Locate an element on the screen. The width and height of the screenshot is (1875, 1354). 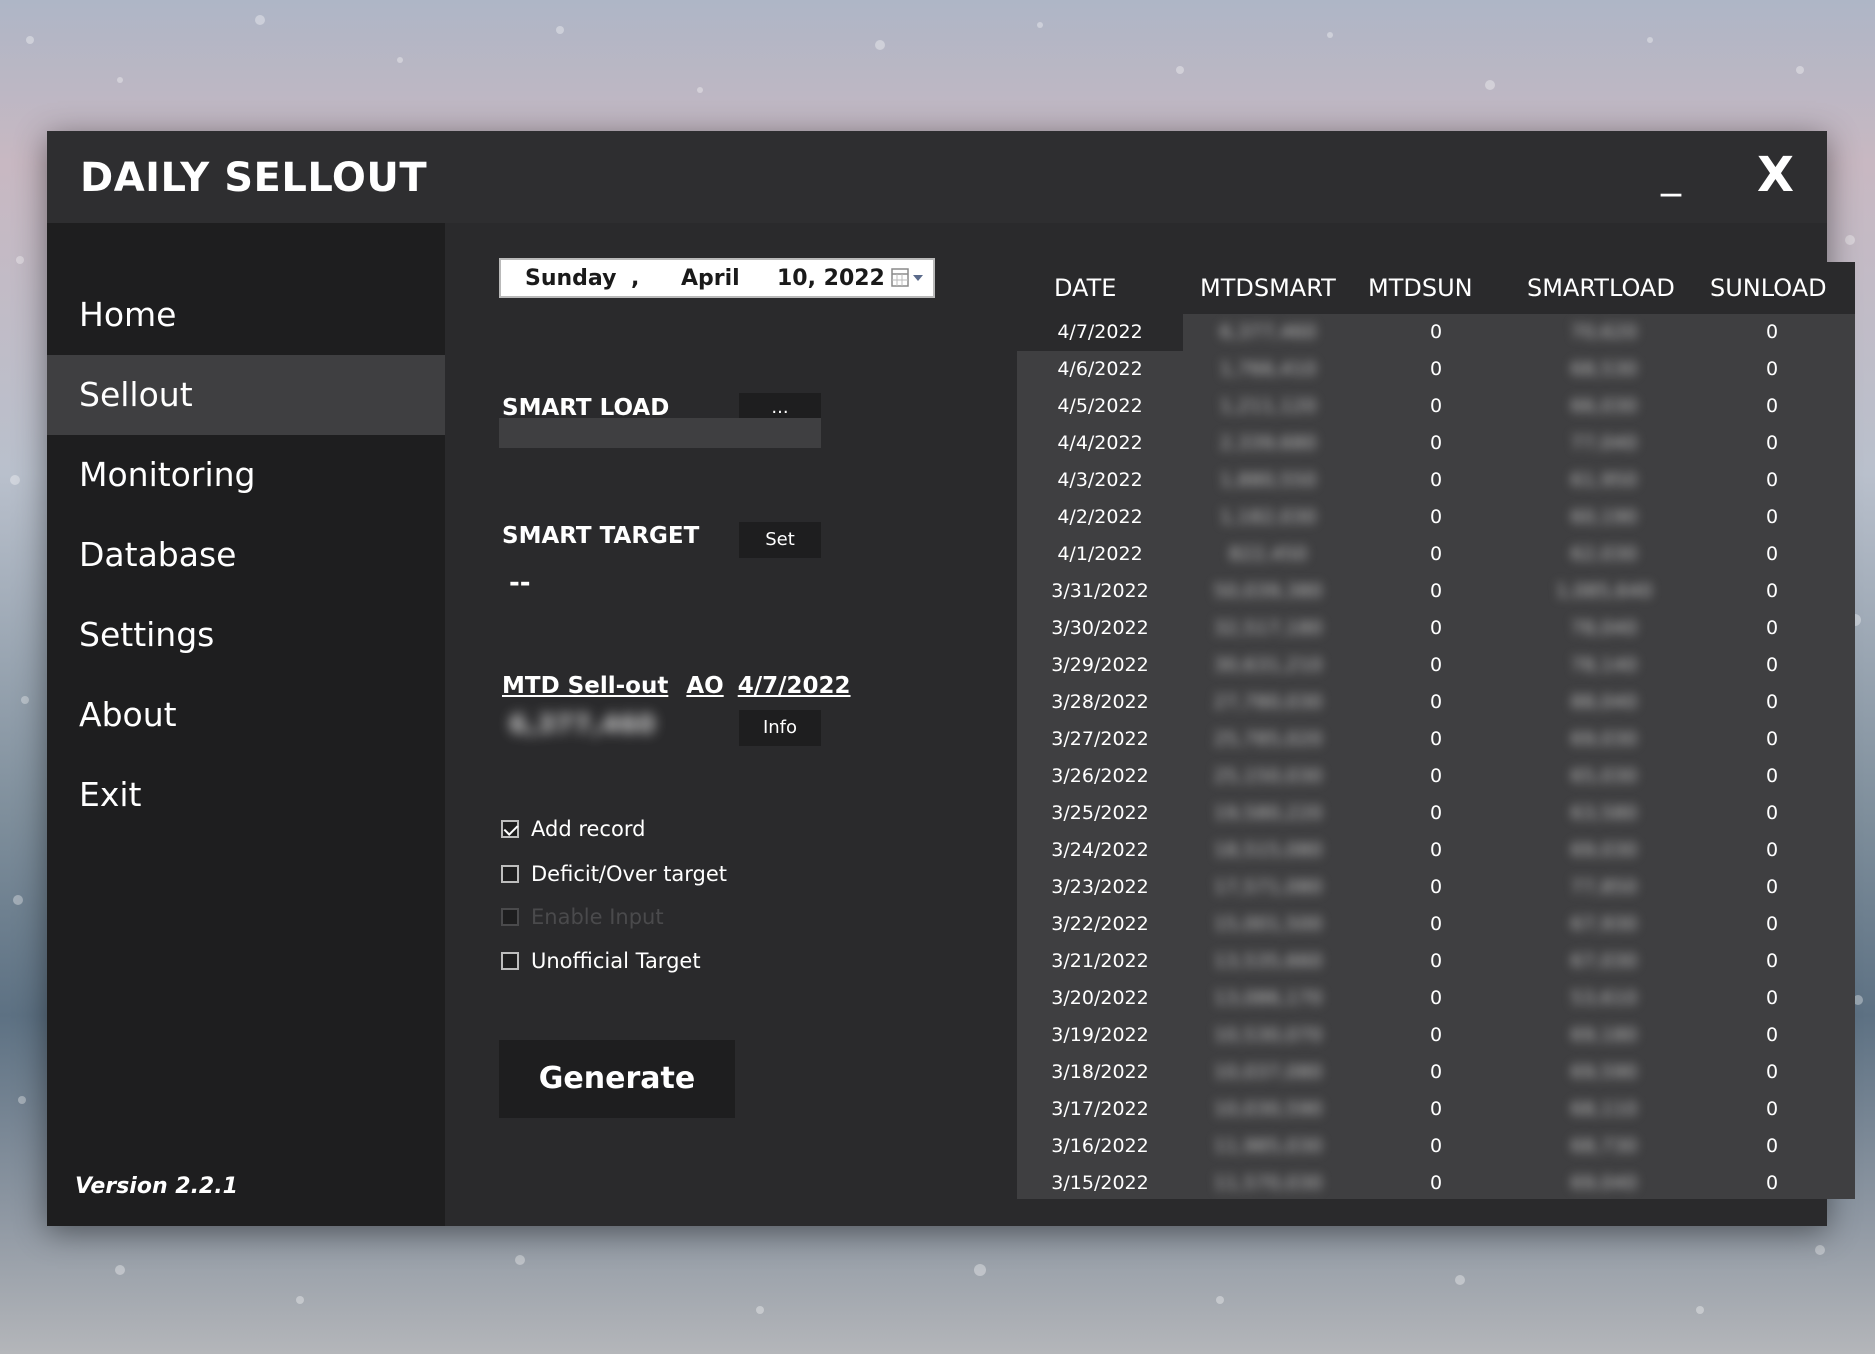
add-record-checkbox is located at coordinates (510, 829).